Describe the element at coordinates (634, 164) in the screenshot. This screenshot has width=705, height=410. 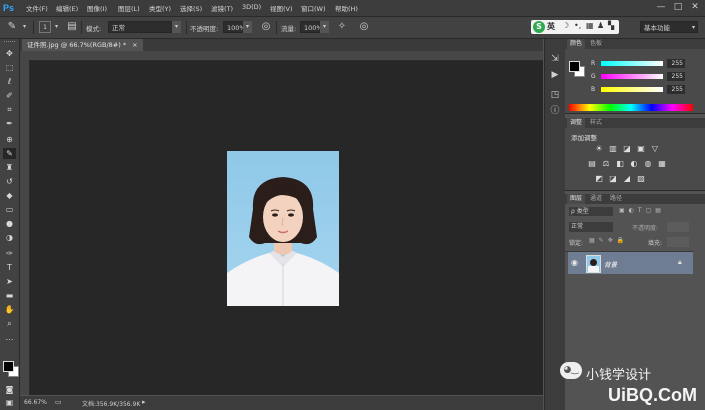
I see `photo-filter-icon: ◐` at that location.